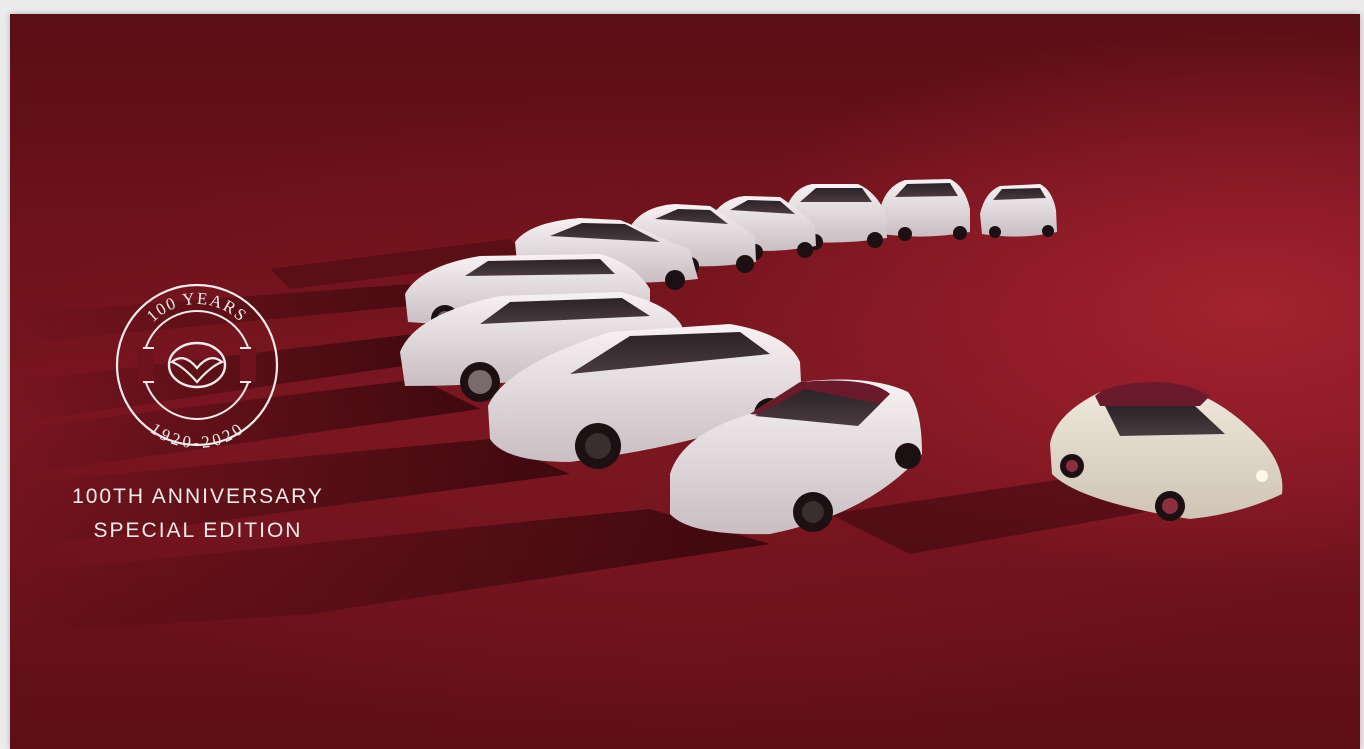 The height and width of the screenshot is (749, 1364). I want to click on emblem-inner-ring, so click(197, 365).